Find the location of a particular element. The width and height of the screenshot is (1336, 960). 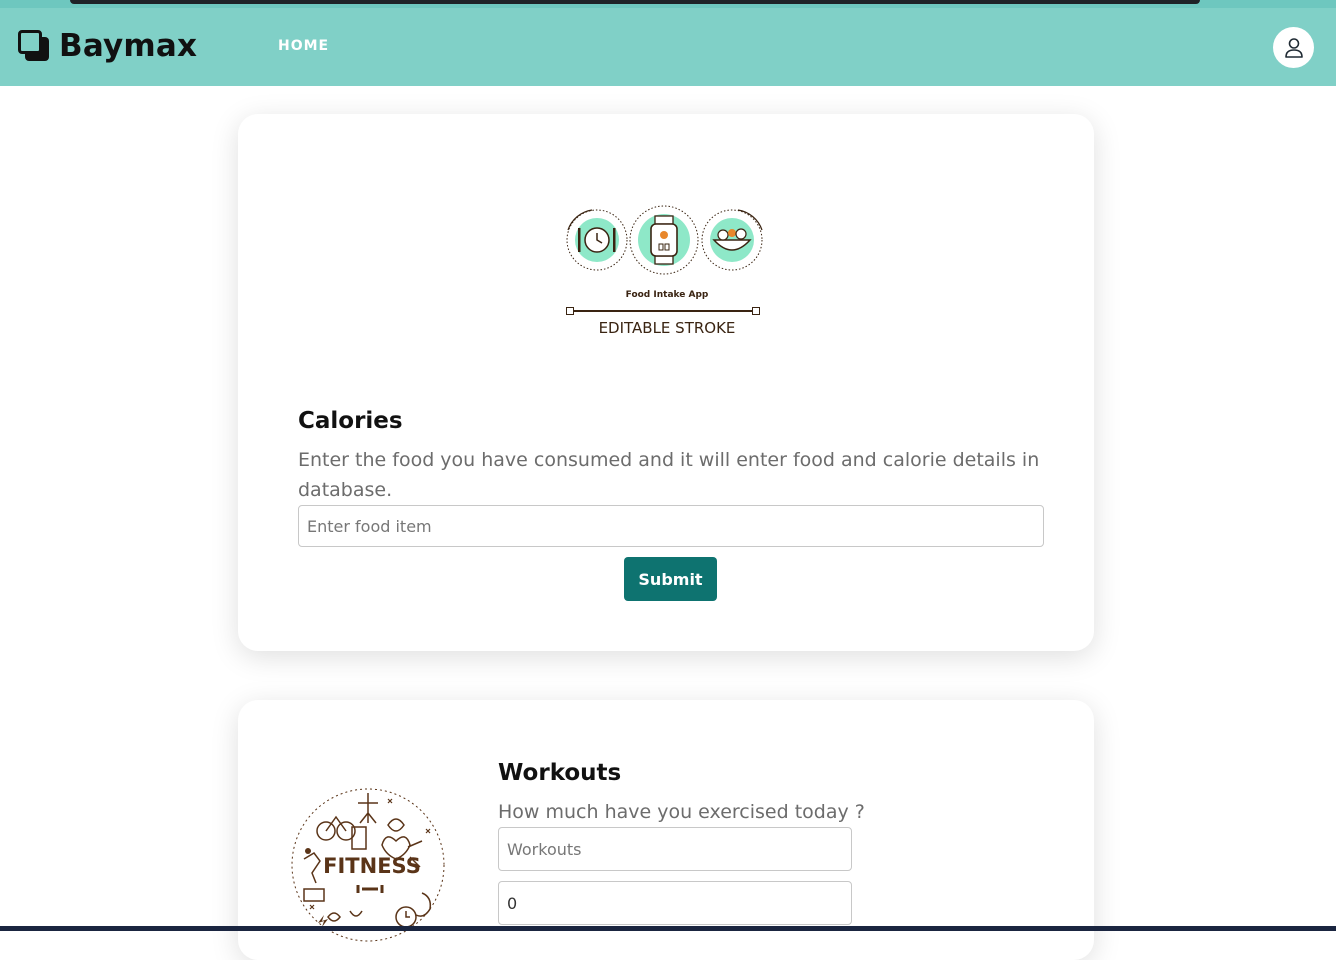

bottom-taskbar-strip is located at coordinates (668, 928).